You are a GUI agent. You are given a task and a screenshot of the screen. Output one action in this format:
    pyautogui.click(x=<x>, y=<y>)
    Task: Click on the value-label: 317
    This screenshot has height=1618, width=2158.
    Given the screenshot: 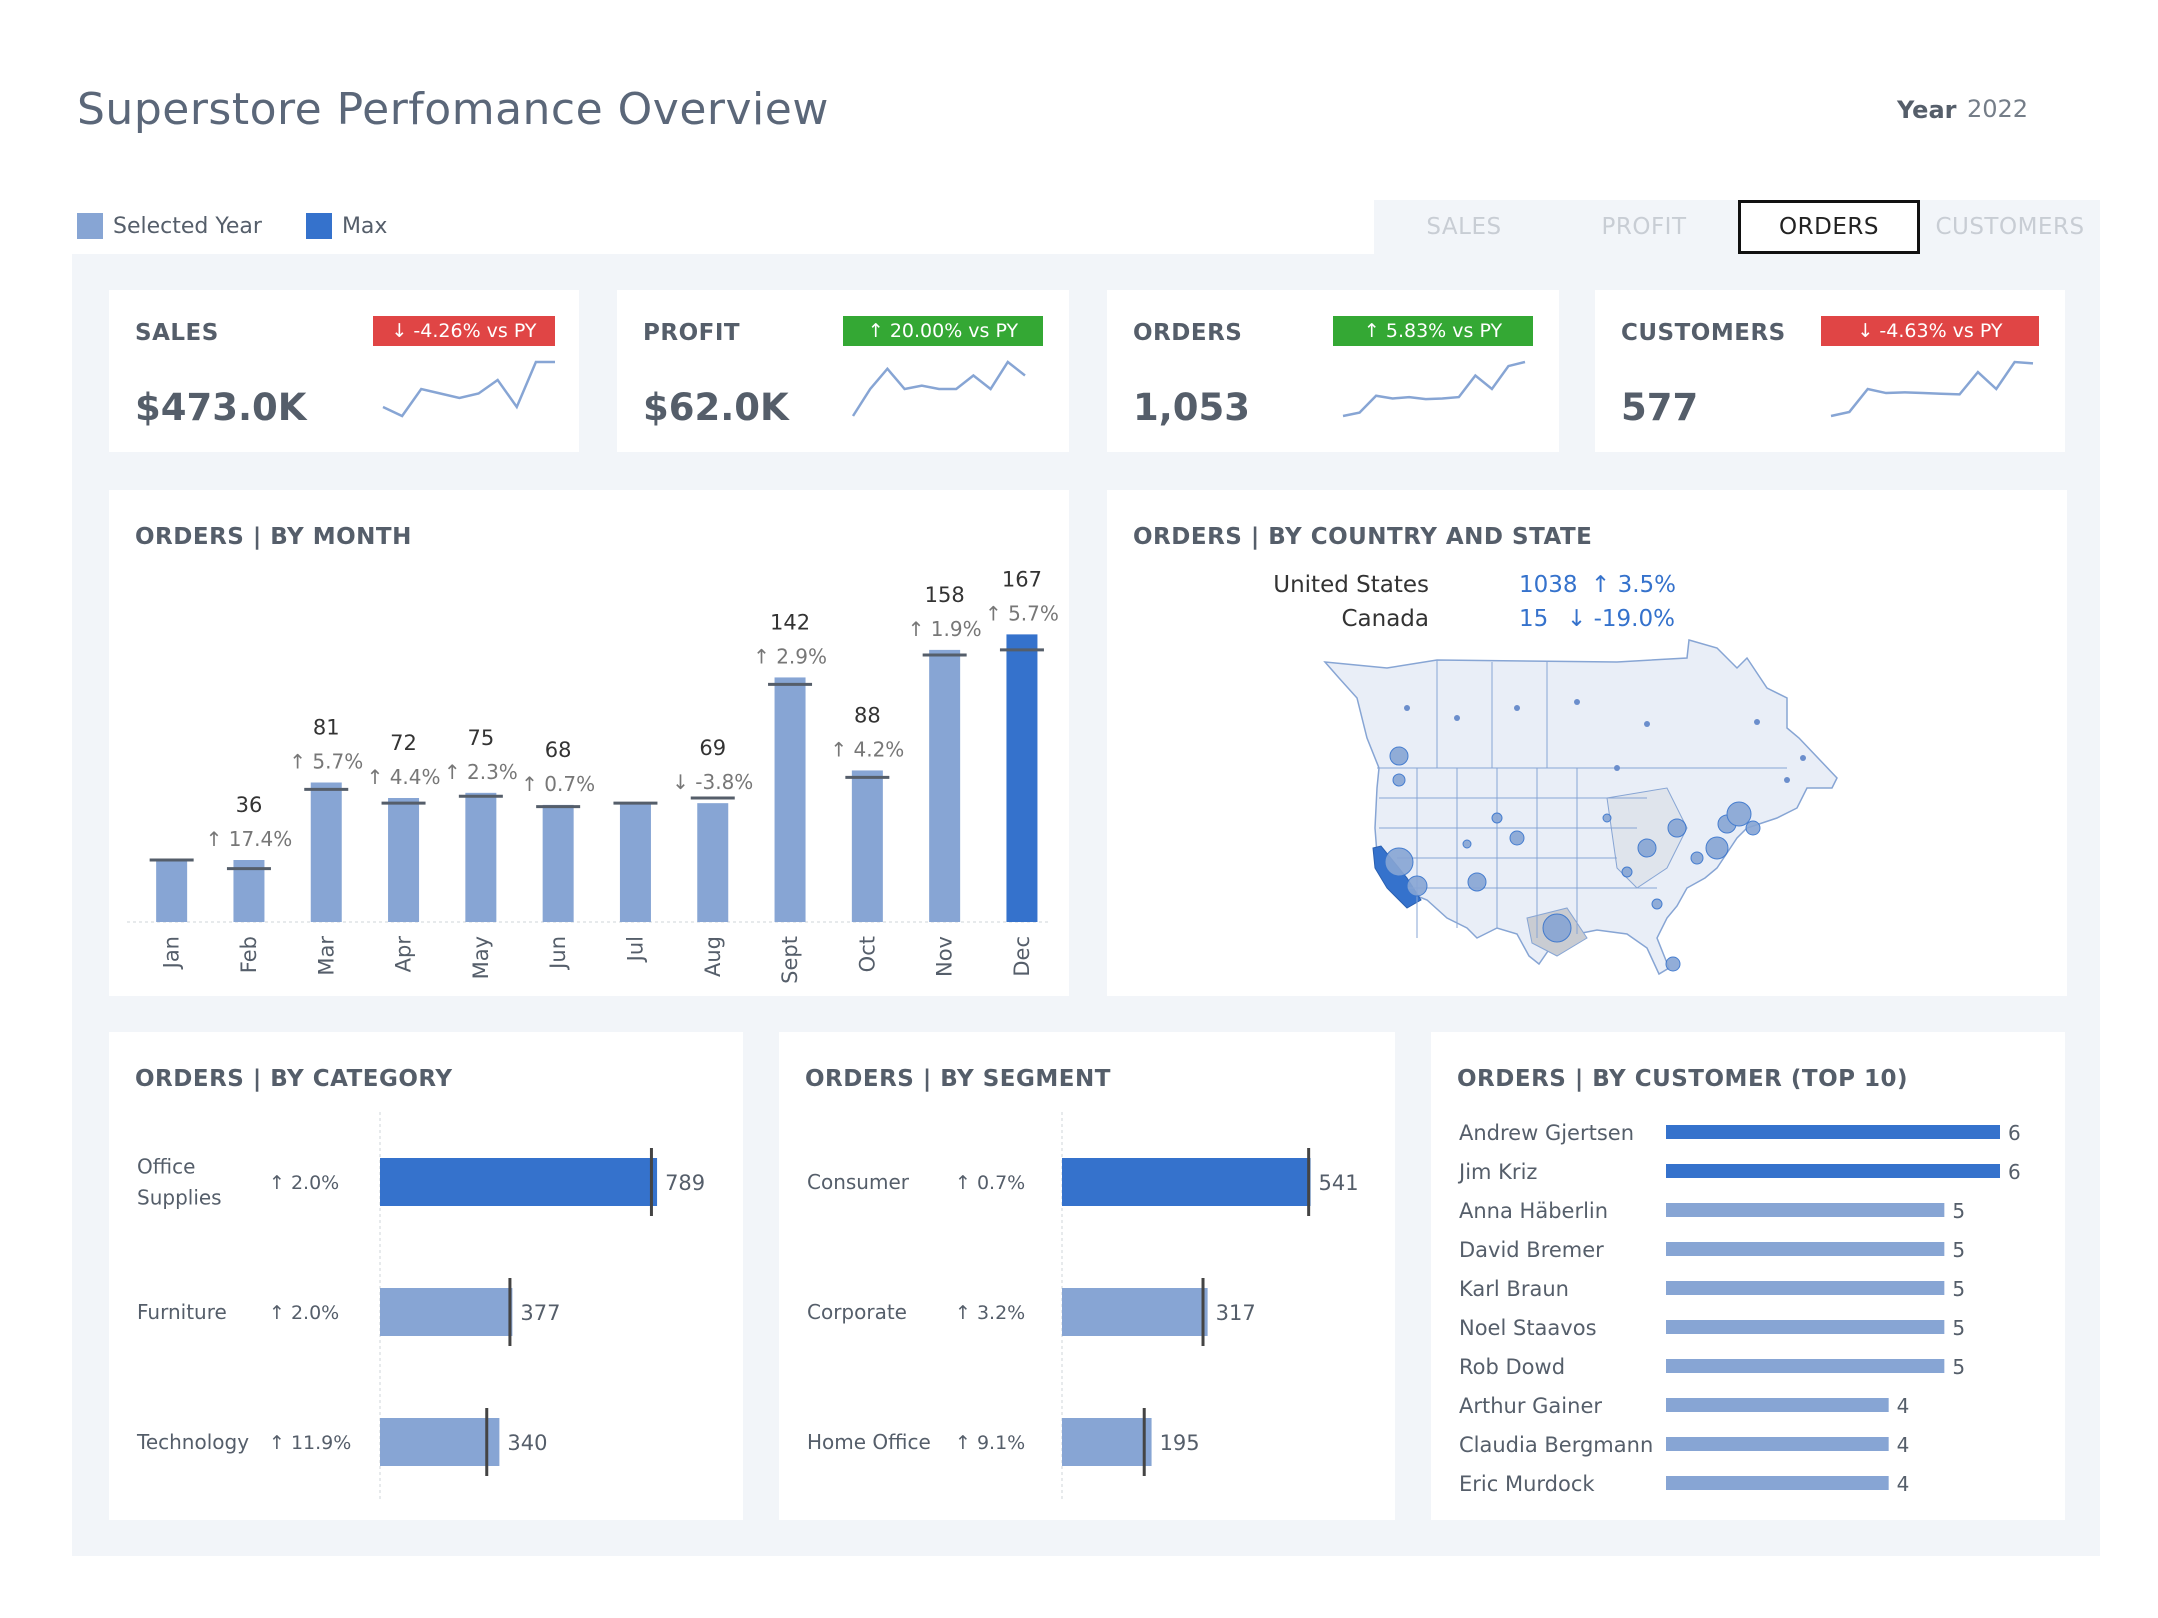 What is the action you would take?
    pyautogui.click(x=1236, y=1313)
    